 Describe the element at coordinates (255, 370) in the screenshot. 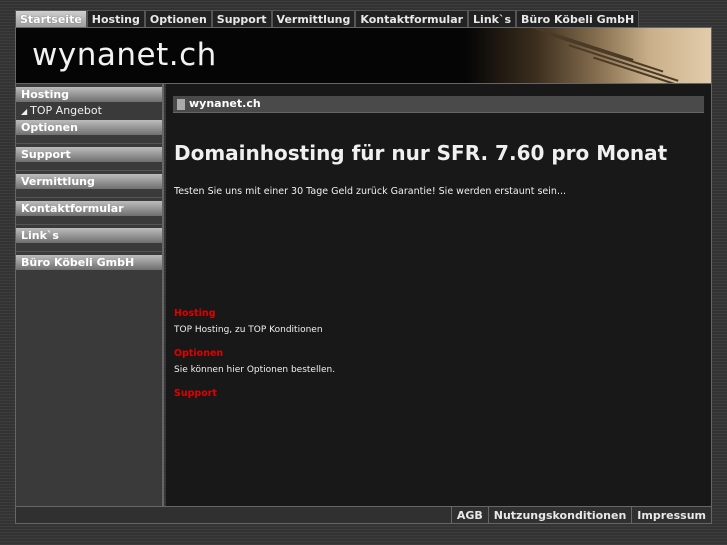

I see `section-text-optionen: Sie können hier Optionen bestellen.` at that location.